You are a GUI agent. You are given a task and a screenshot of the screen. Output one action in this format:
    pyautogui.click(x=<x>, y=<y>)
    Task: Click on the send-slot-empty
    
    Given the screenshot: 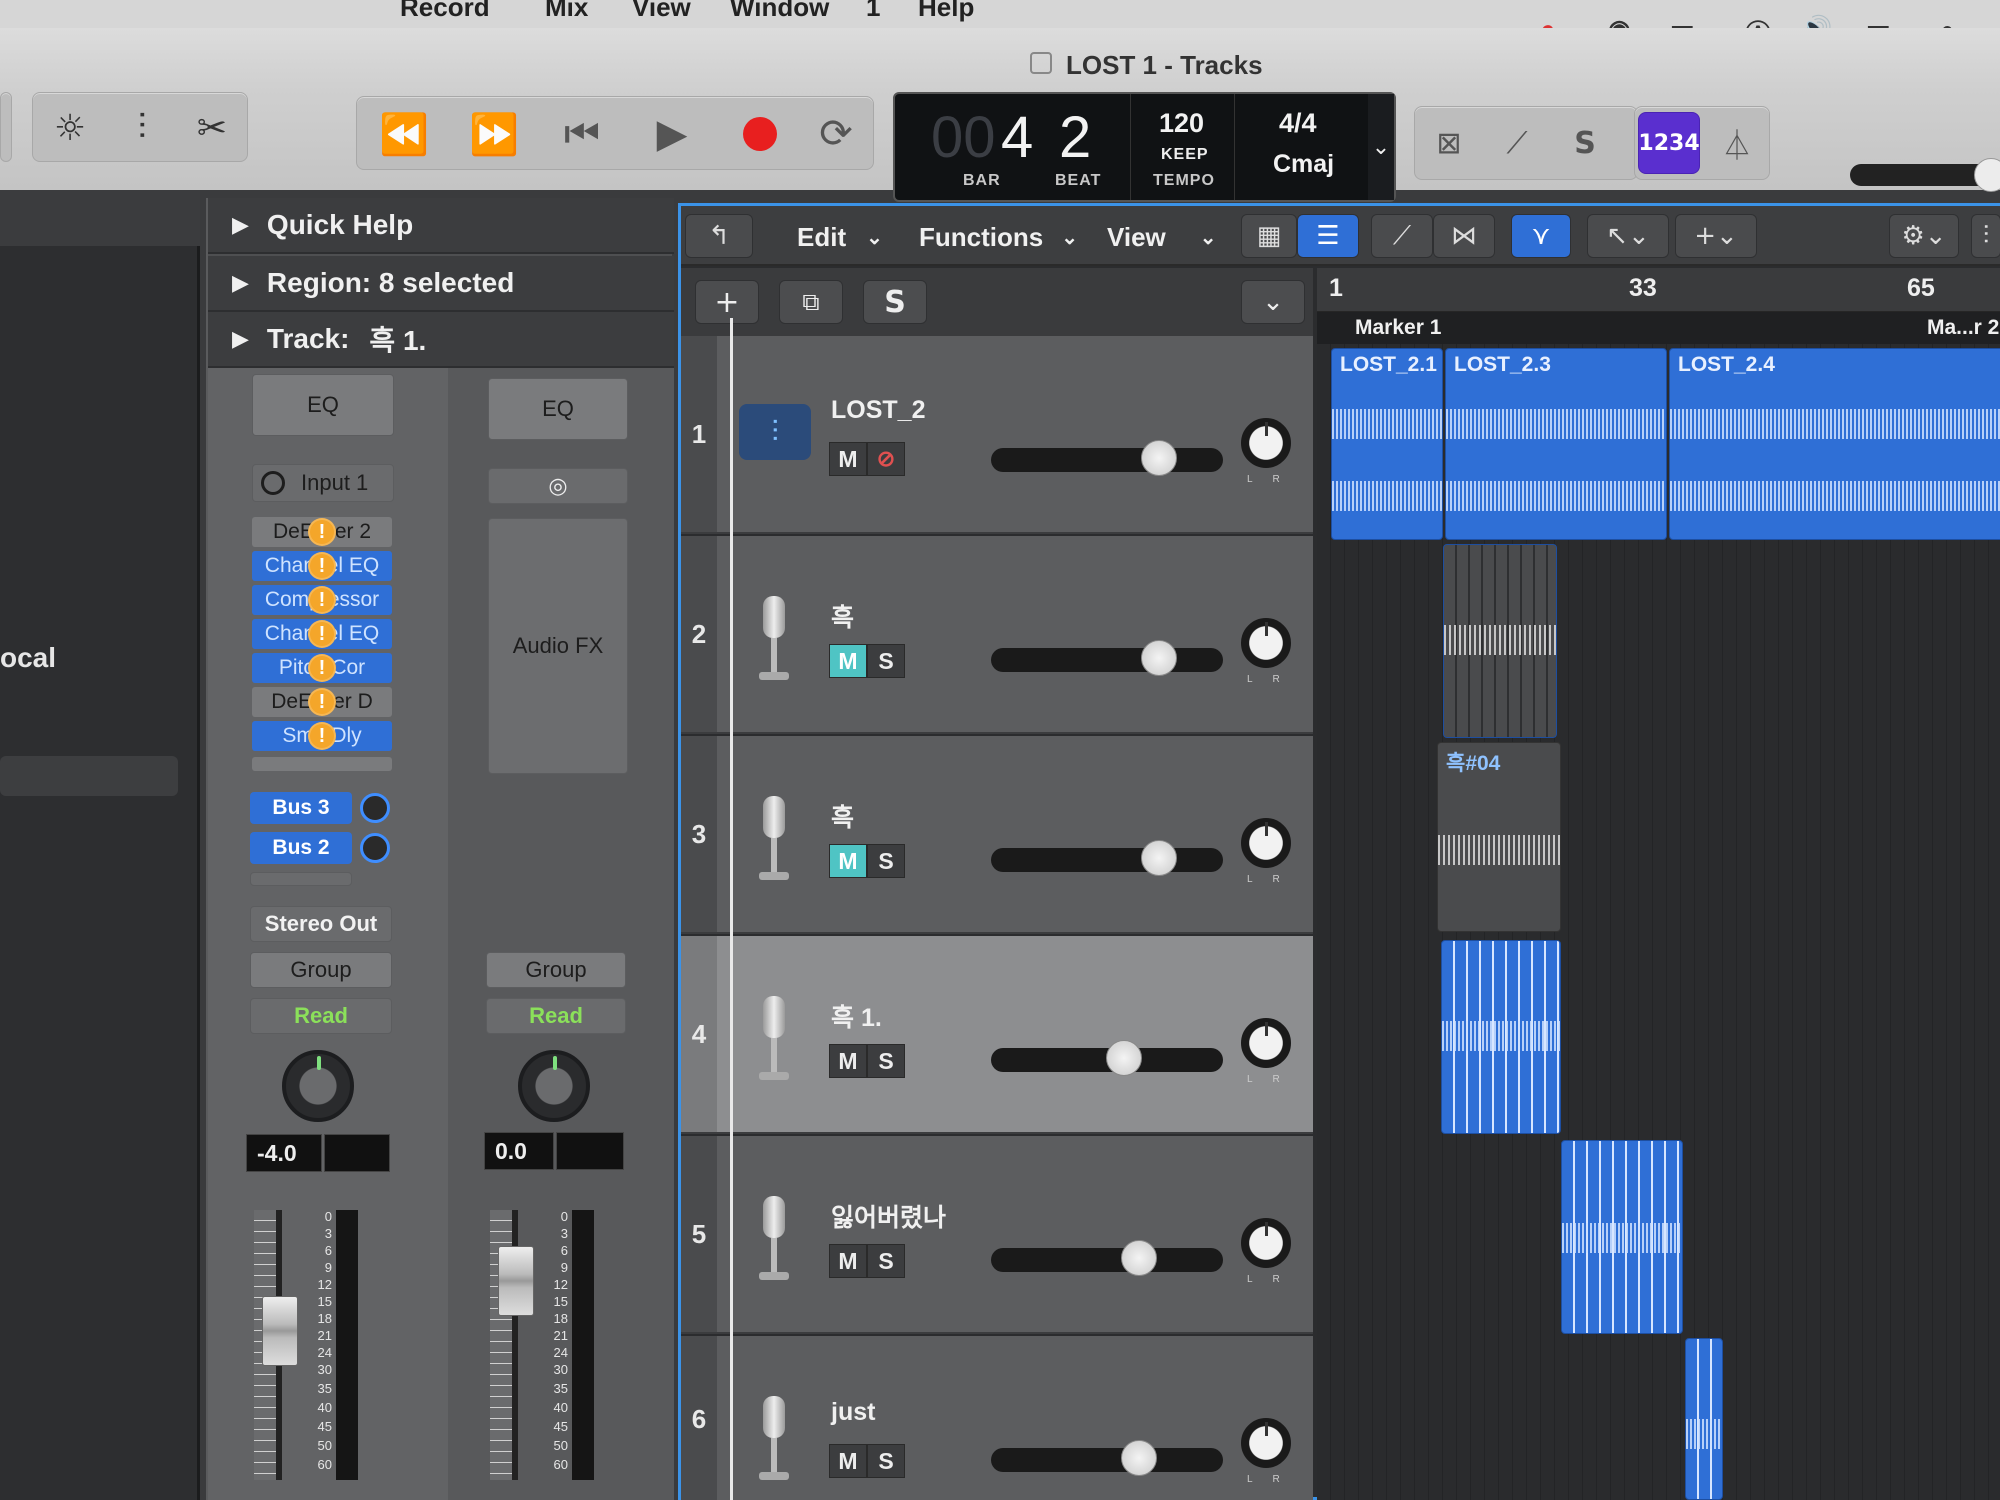 What is the action you would take?
    pyautogui.click(x=301, y=879)
    